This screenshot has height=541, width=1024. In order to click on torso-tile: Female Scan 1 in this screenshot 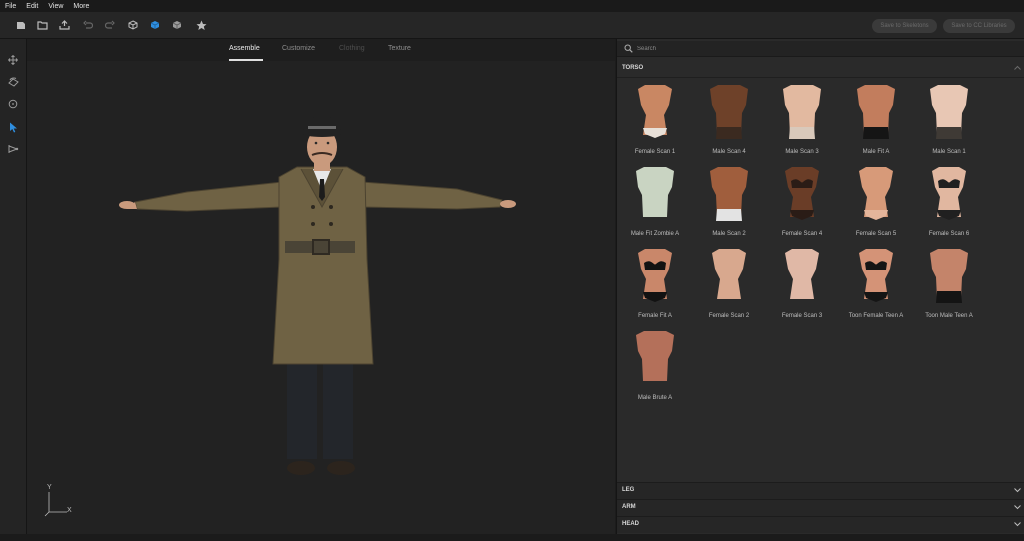, I will do `click(655, 123)`.